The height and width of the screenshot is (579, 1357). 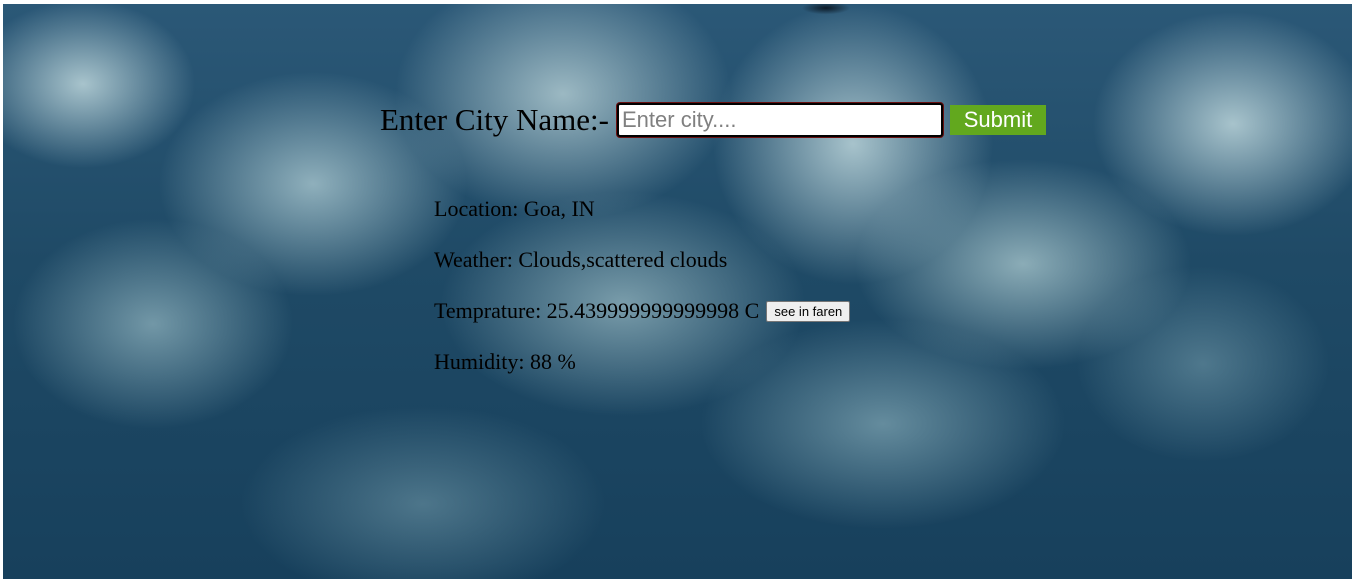 What do you see at coordinates (597, 310) in the screenshot?
I see `temperature-text: Temprature: 25.439999999999998 C` at bounding box center [597, 310].